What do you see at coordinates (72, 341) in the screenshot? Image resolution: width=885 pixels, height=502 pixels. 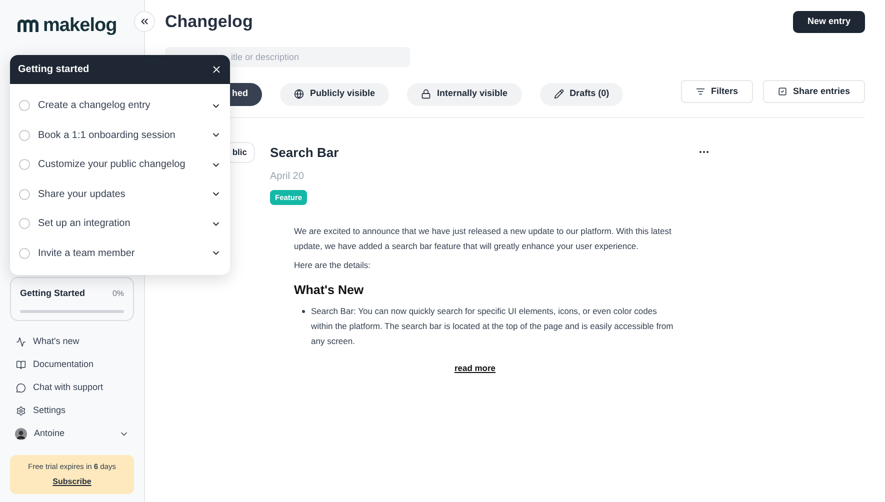 I see `nav-item: What's new` at bounding box center [72, 341].